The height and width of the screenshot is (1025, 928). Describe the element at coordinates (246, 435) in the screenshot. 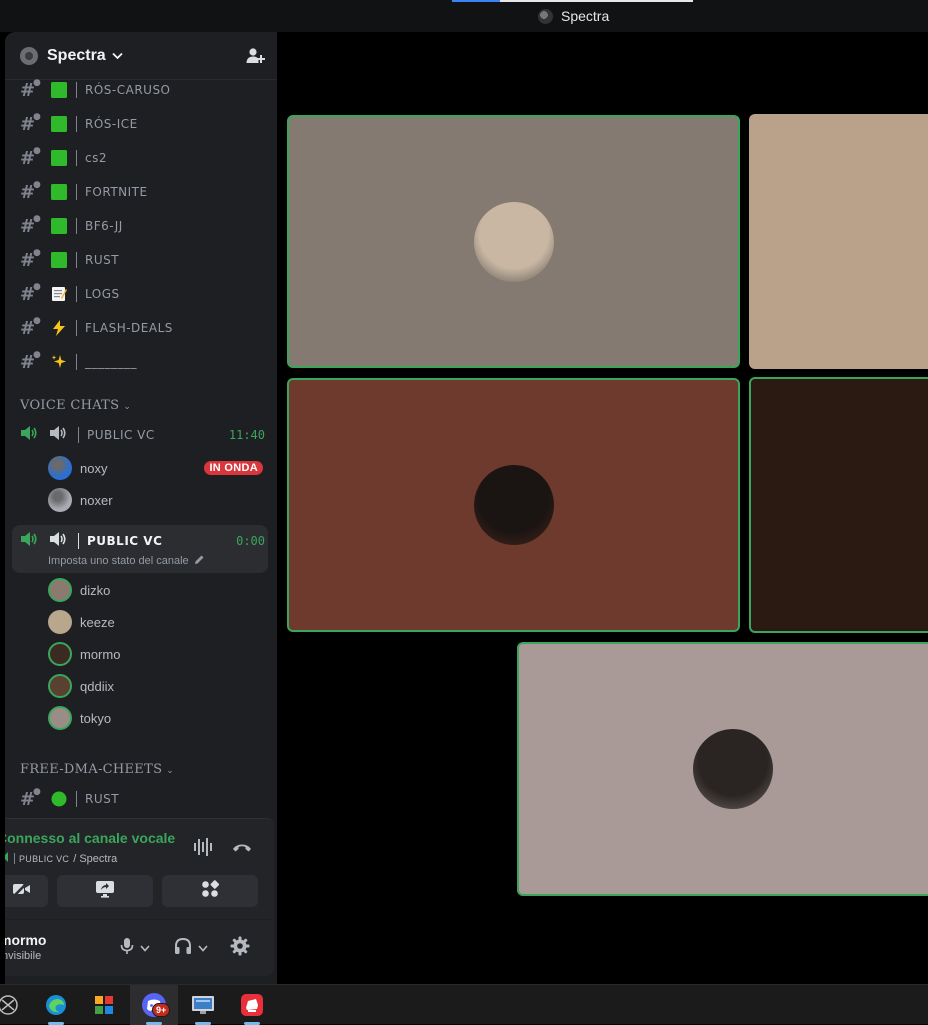

I see `voice-timer: 11:40` at that location.